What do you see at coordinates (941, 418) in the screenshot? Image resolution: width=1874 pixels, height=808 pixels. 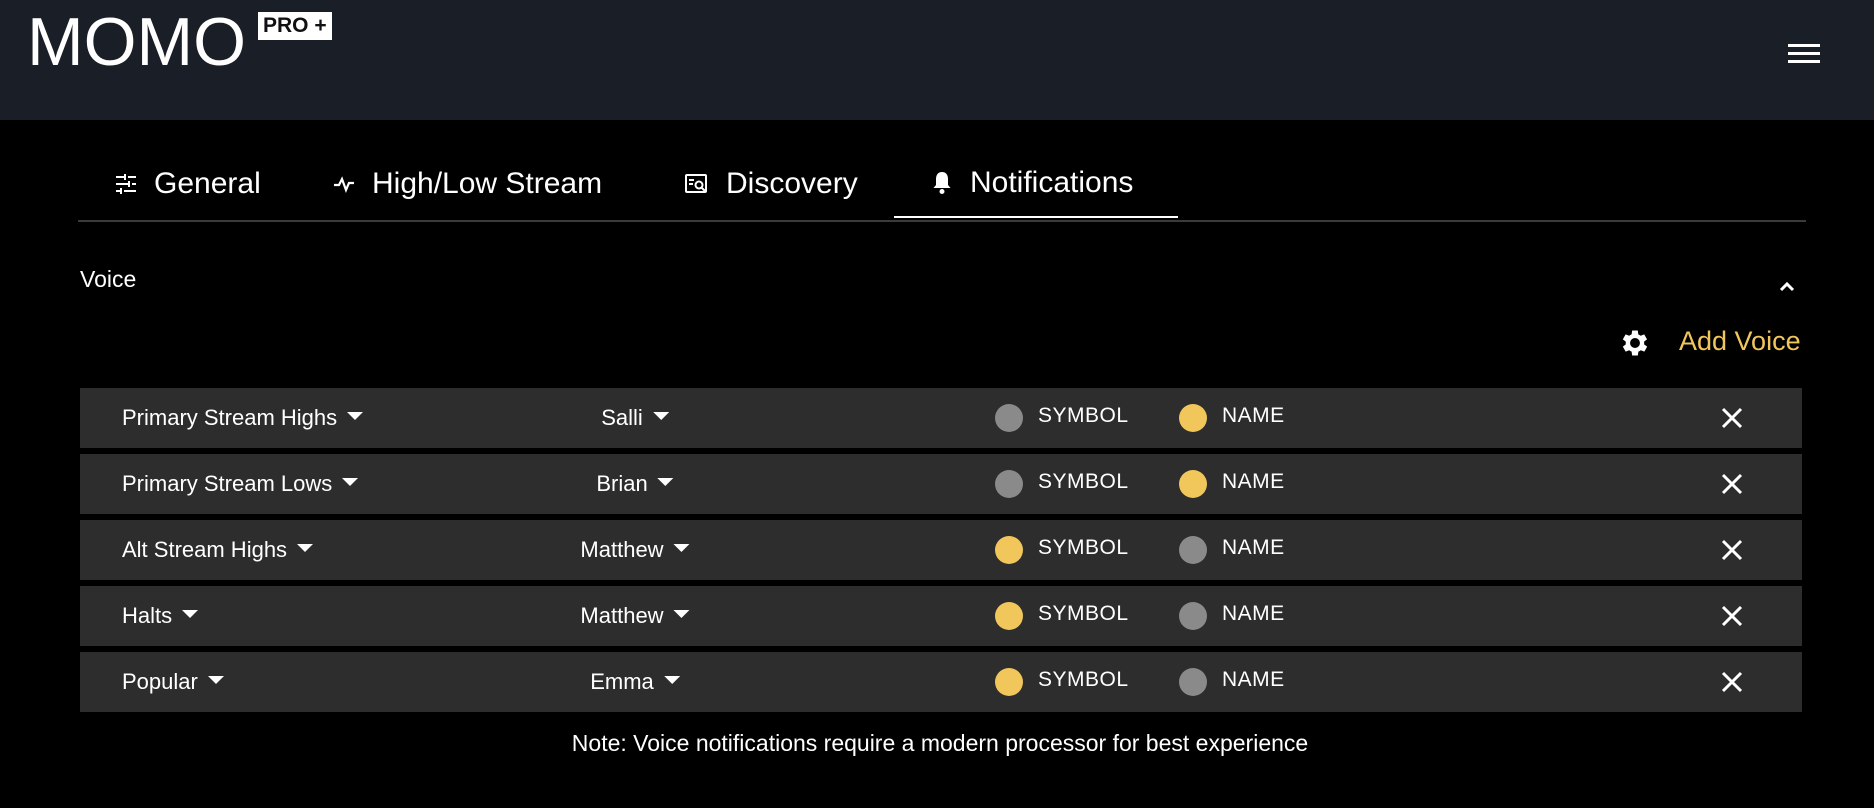 I see `voice-row: Primary Stream Highs Salli SYMBOL NAME` at bounding box center [941, 418].